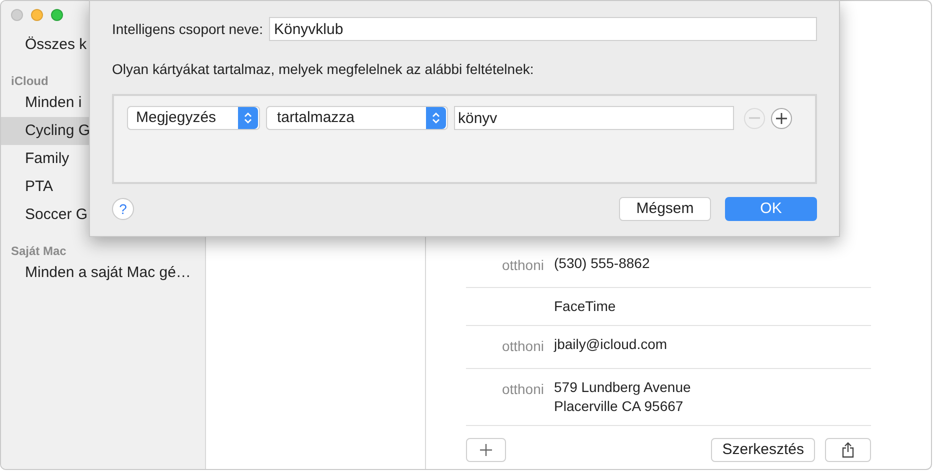 This screenshot has height=473, width=934. What do you see at coordinates (754, 118) in the screenshot?
I see `minus-icon` at bounding box center [754, 118].